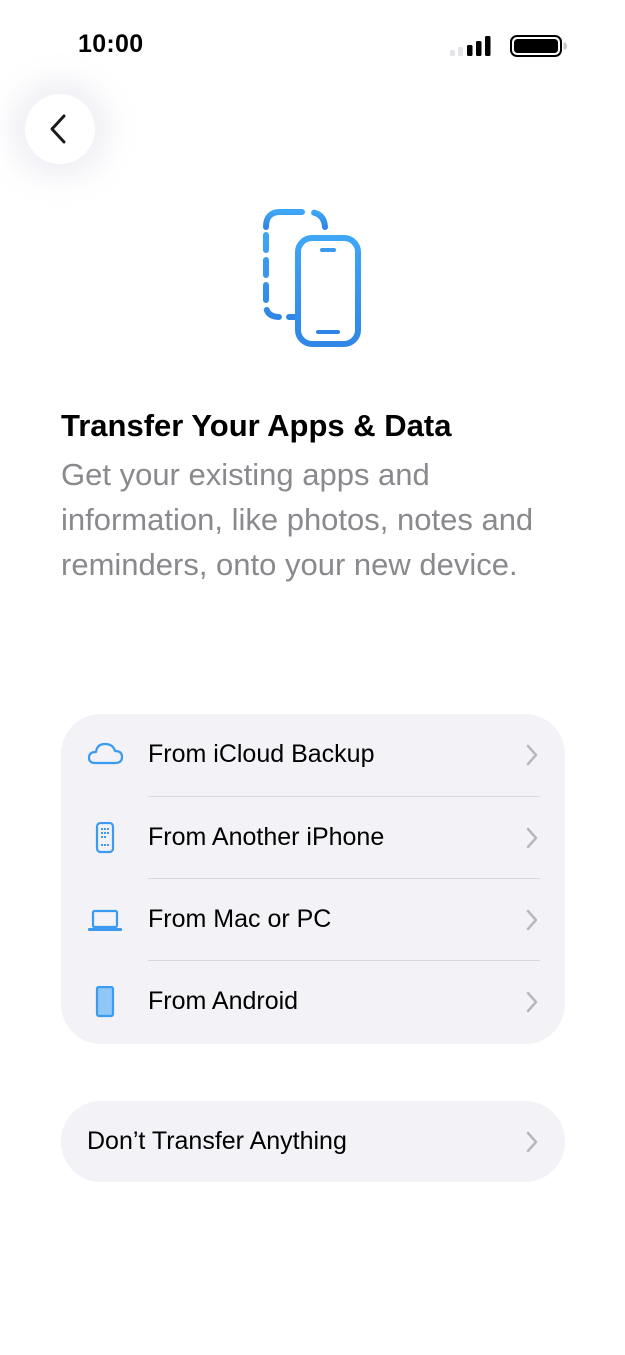 The image size is (625, 1355). I want to click on battery-icon, so click(538, 46).